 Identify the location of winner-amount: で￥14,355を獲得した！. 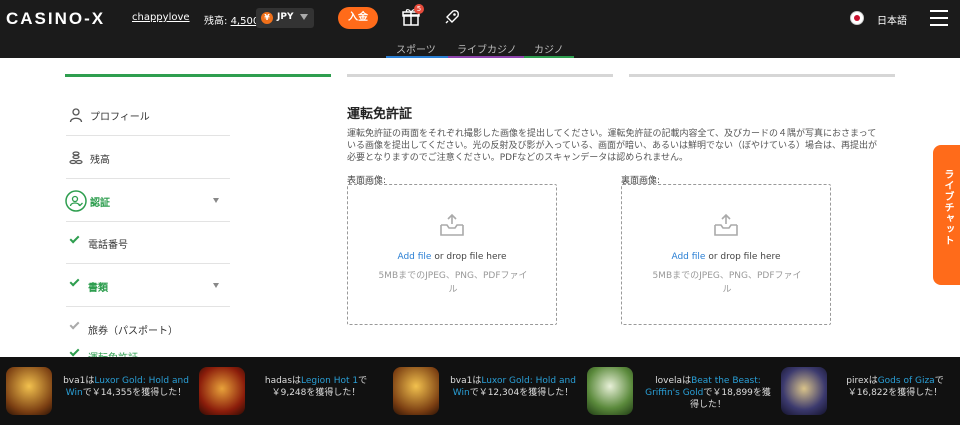
(134, 393).